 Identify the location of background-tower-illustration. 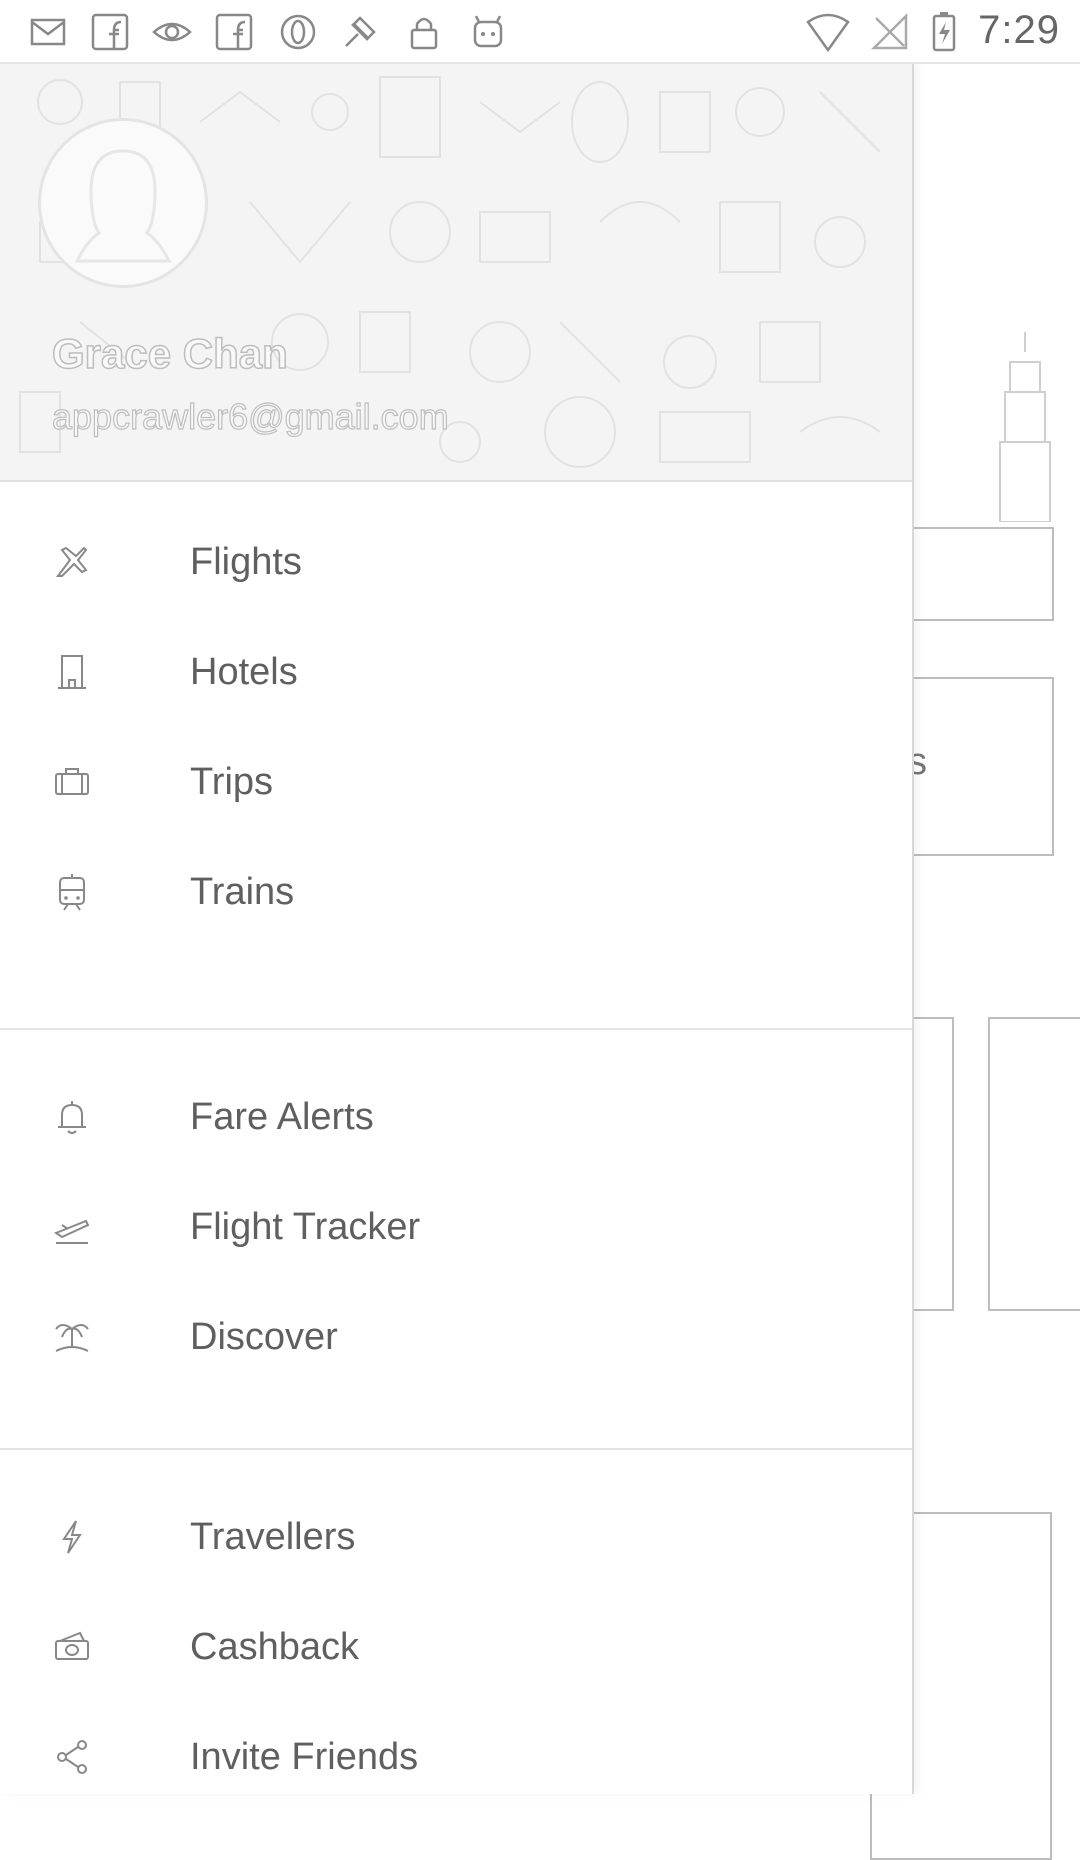
(1025, 427).